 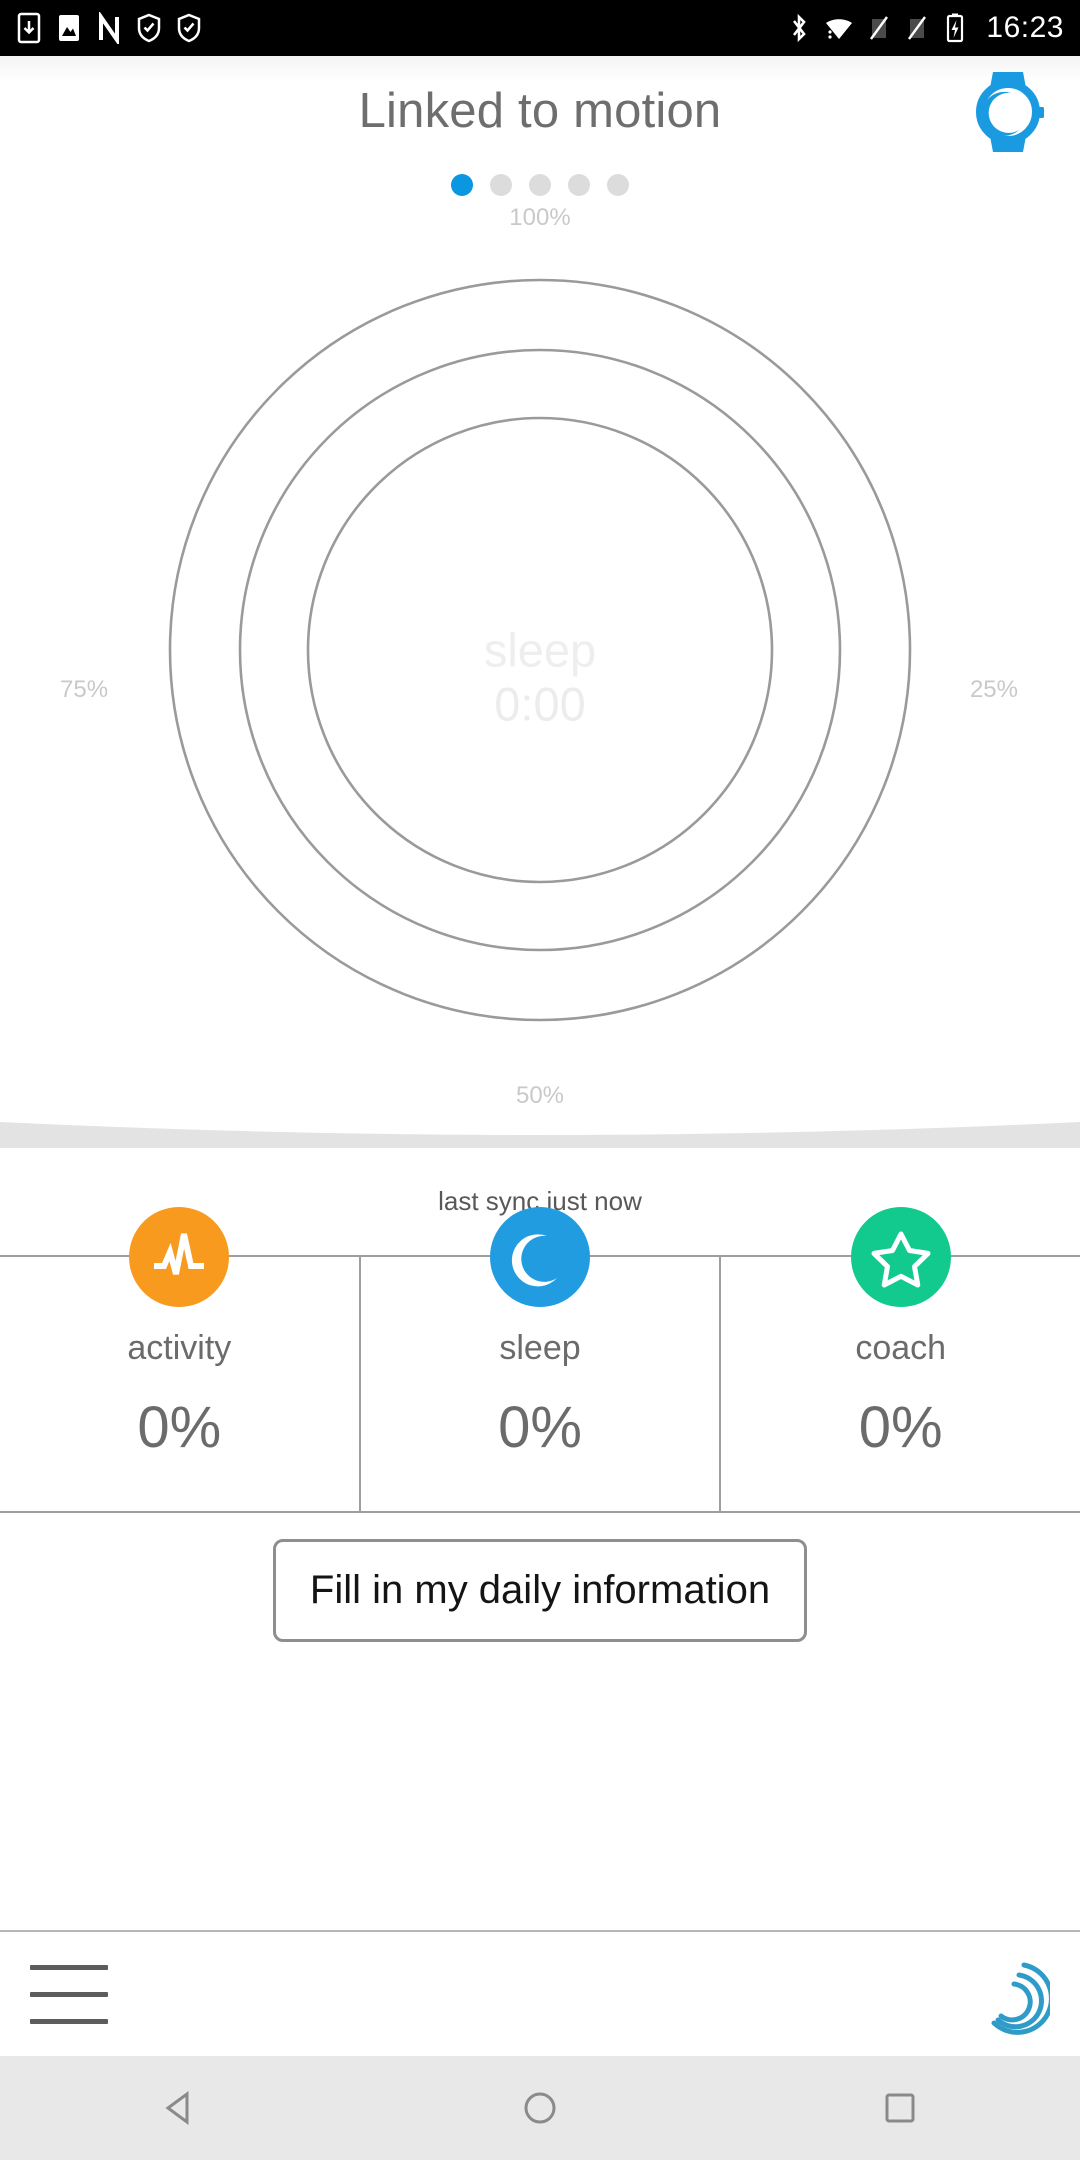 I want to click on coach-icon-badge, so click(x=900, y=1257).